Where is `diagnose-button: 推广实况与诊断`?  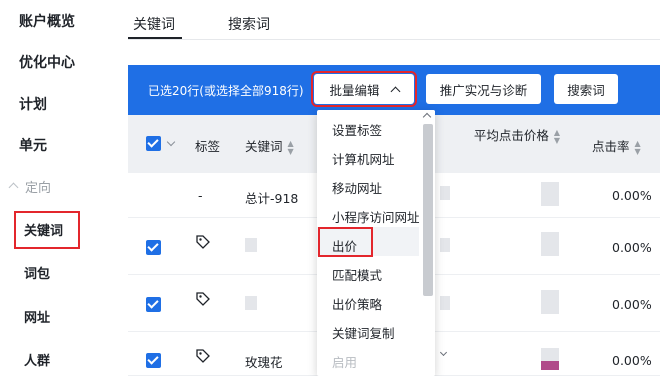
diagnose-button: 推广实况与诊断 is located at coordinates (483, 89).